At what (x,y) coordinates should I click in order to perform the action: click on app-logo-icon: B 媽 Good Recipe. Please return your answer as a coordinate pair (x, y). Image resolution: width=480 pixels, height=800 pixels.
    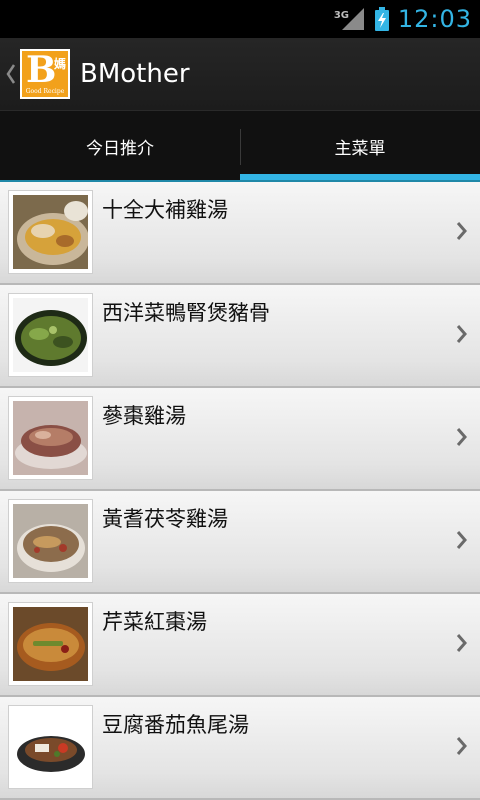
    Looking at the image, I should click on (45, 74).